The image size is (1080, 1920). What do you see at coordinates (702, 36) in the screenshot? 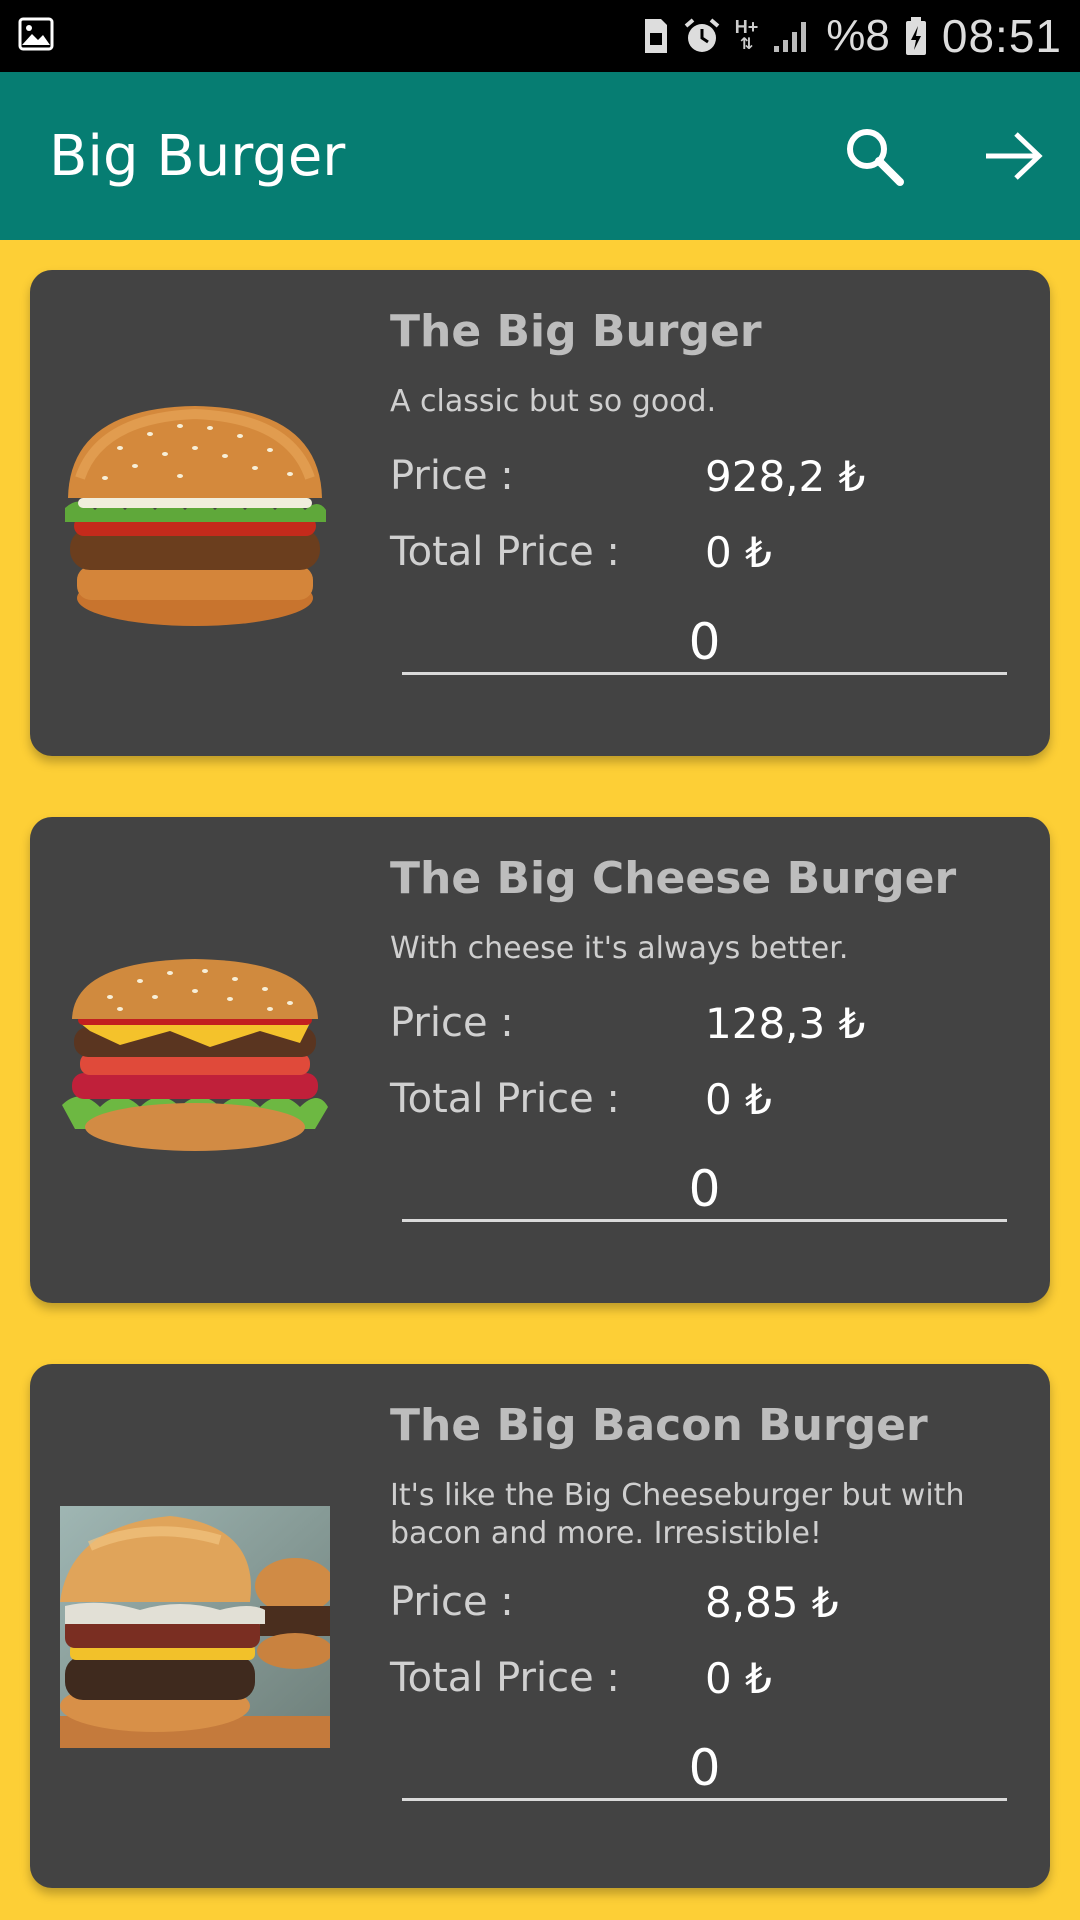
I see `alarm-icon` at bounding box center [702, 36].